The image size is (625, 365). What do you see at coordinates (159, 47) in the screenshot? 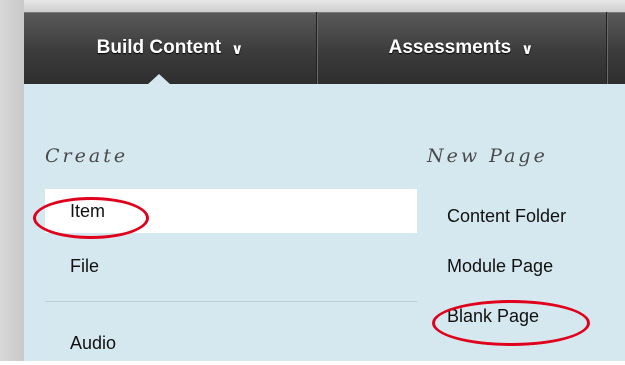
I see `build-content-label: Build Content` at bounding box center [159, 47].